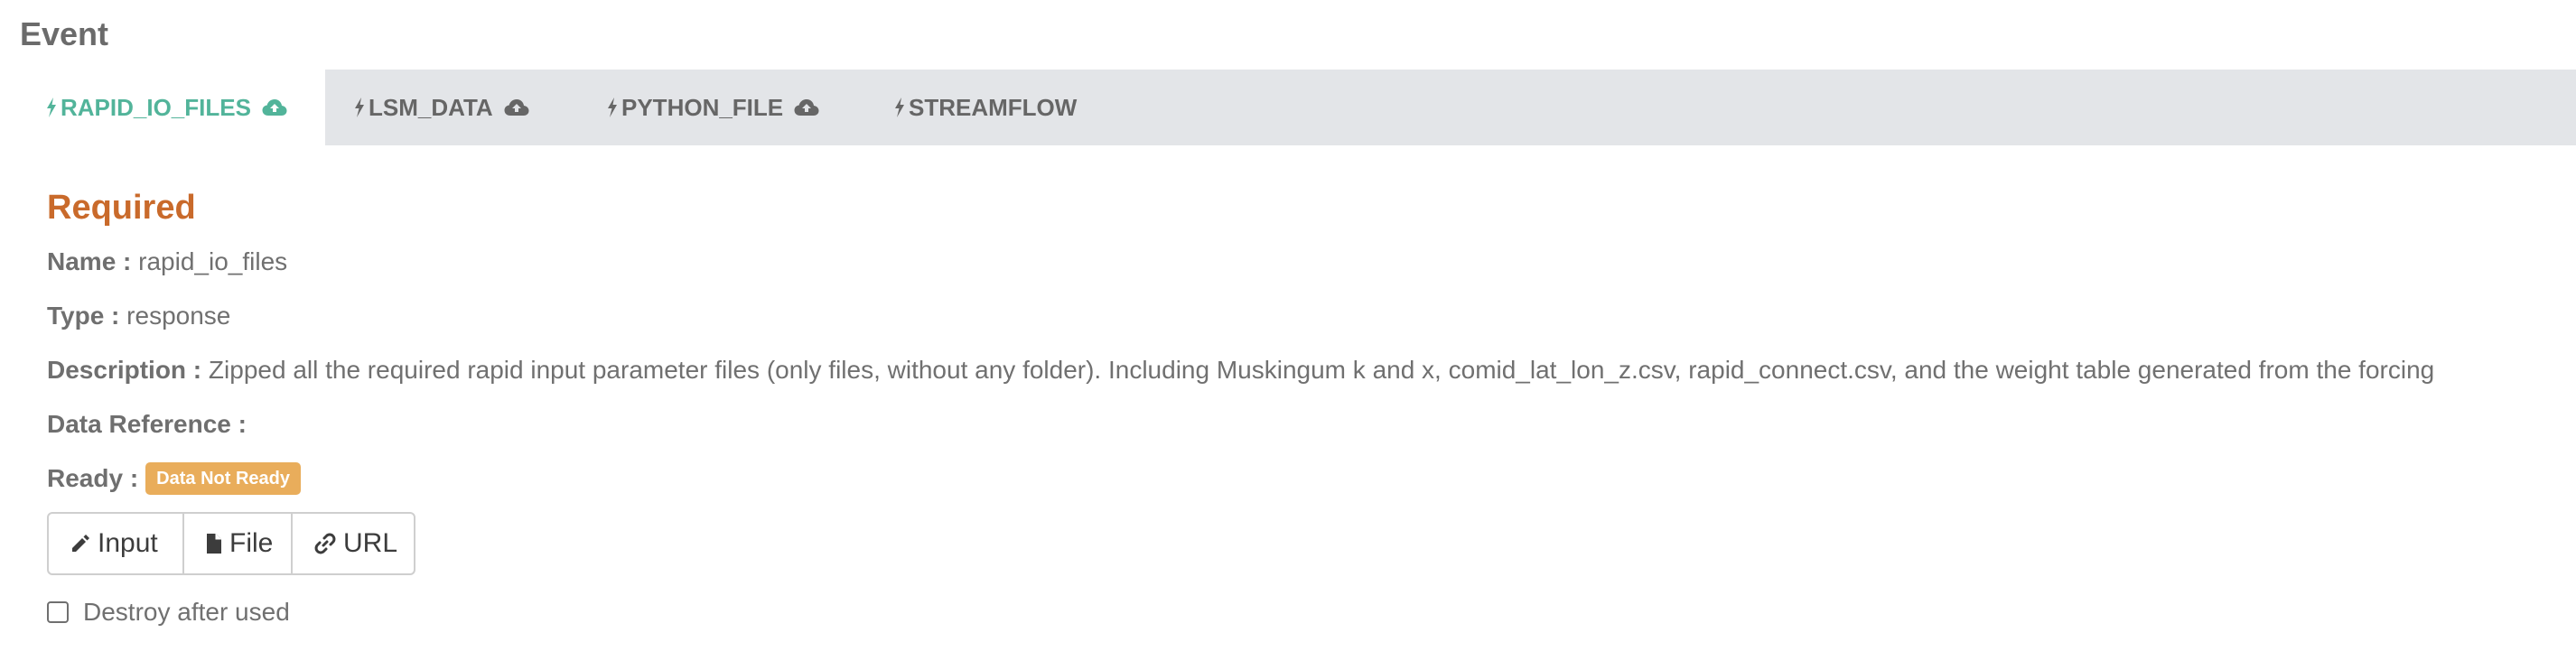 This screenshot has width=2576, height=670. What do you see at coordinates (84, 316) in the screenshot?
I see `type-label: Type :` at bounding box center [84, 316].